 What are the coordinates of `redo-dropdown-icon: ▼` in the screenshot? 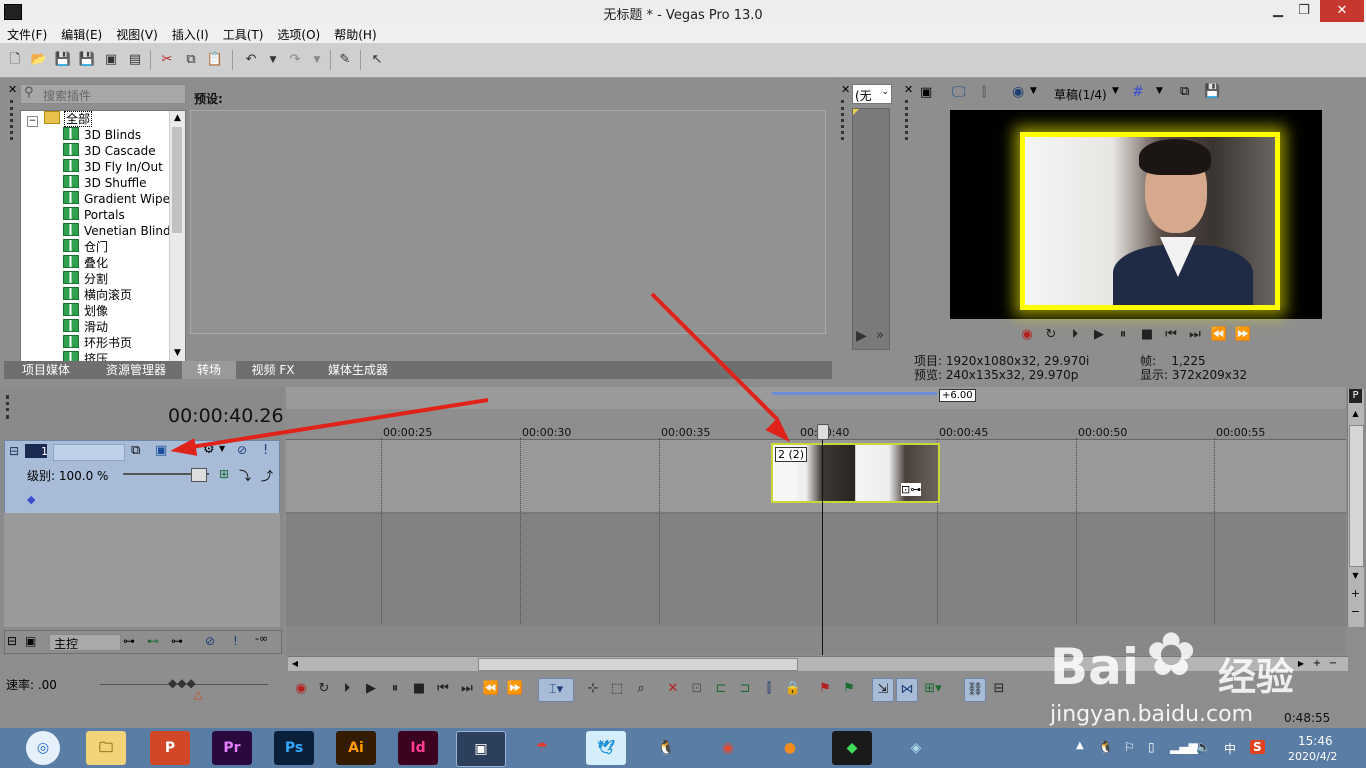 It's located at (317, 60).